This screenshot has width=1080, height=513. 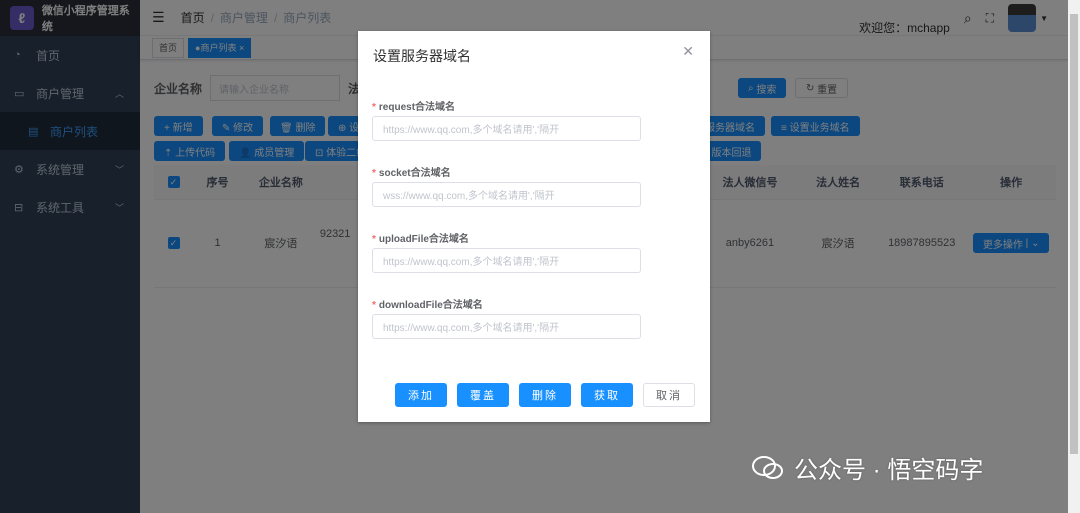 What do you see at coordinates (506, 260) in the screenshot?
I see `upload-domain-input: https://www.qq.com,多个域名请用','隔开` at bounding box center [506, 260].